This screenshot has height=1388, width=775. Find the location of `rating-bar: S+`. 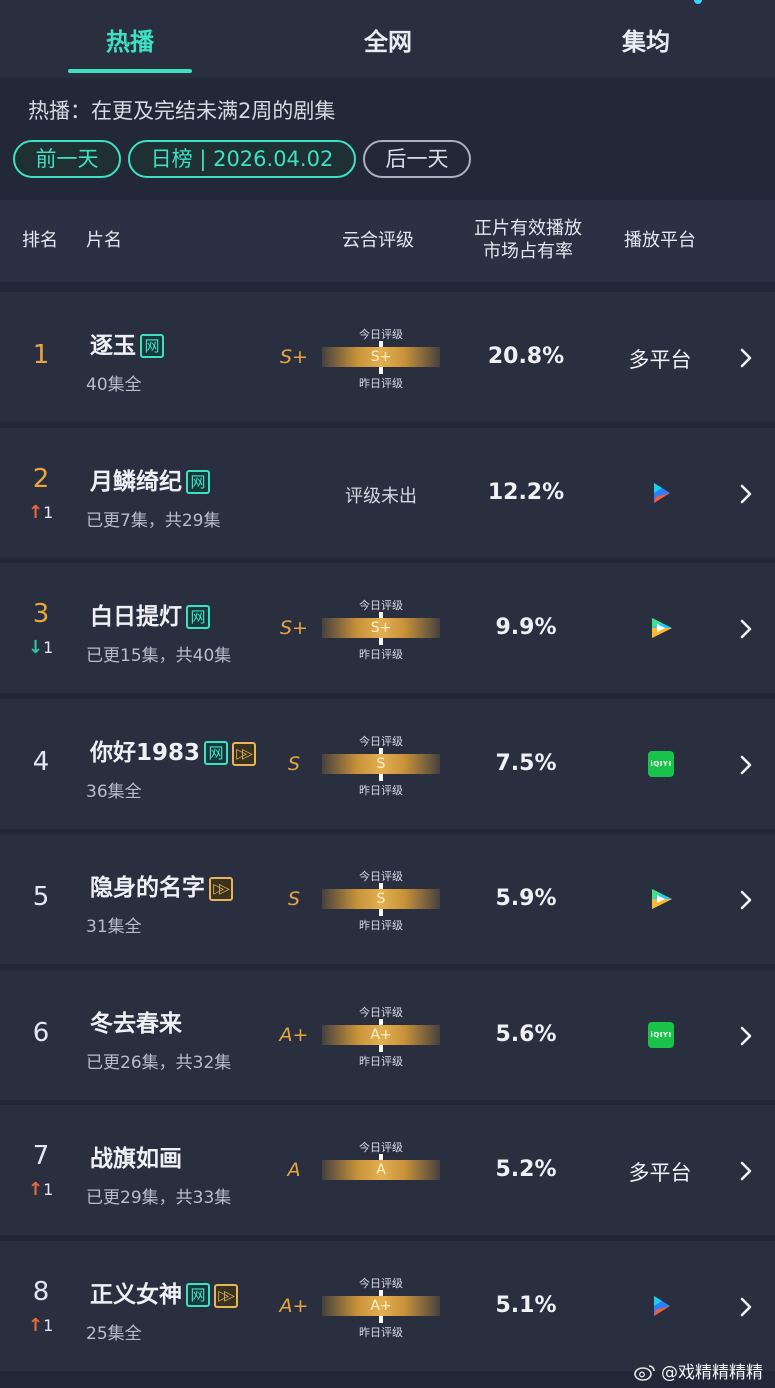

rating-bar: S+ is located at coordinates (381, 357).